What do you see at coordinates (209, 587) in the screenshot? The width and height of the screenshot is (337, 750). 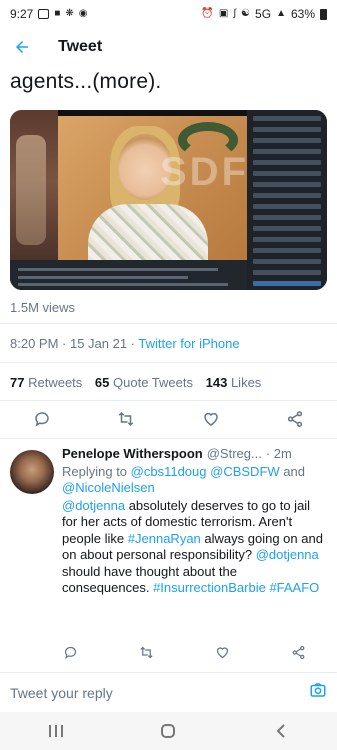 I see `hashtag-link: #InsurrectionBarbie` at bounding box center [209, 587].